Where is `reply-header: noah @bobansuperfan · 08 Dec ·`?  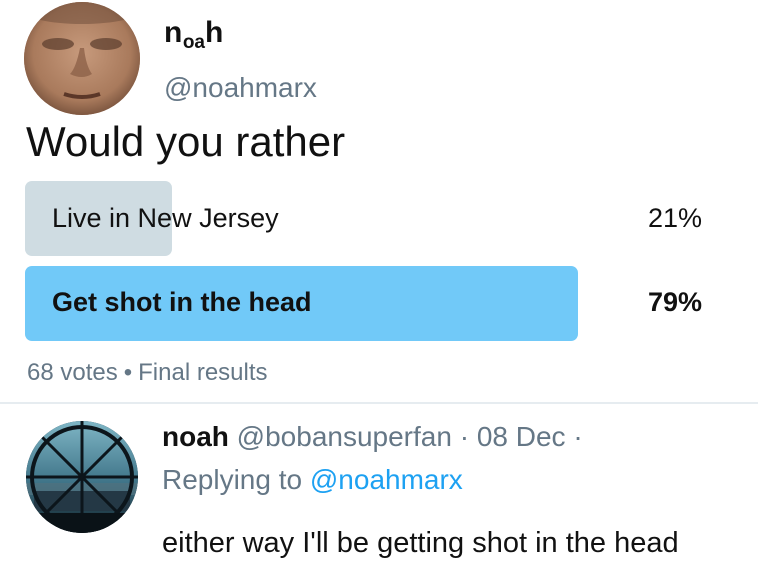 reply-header: noah @bobansuperfan · 08 Dec · is located at coordinates (372, 437).